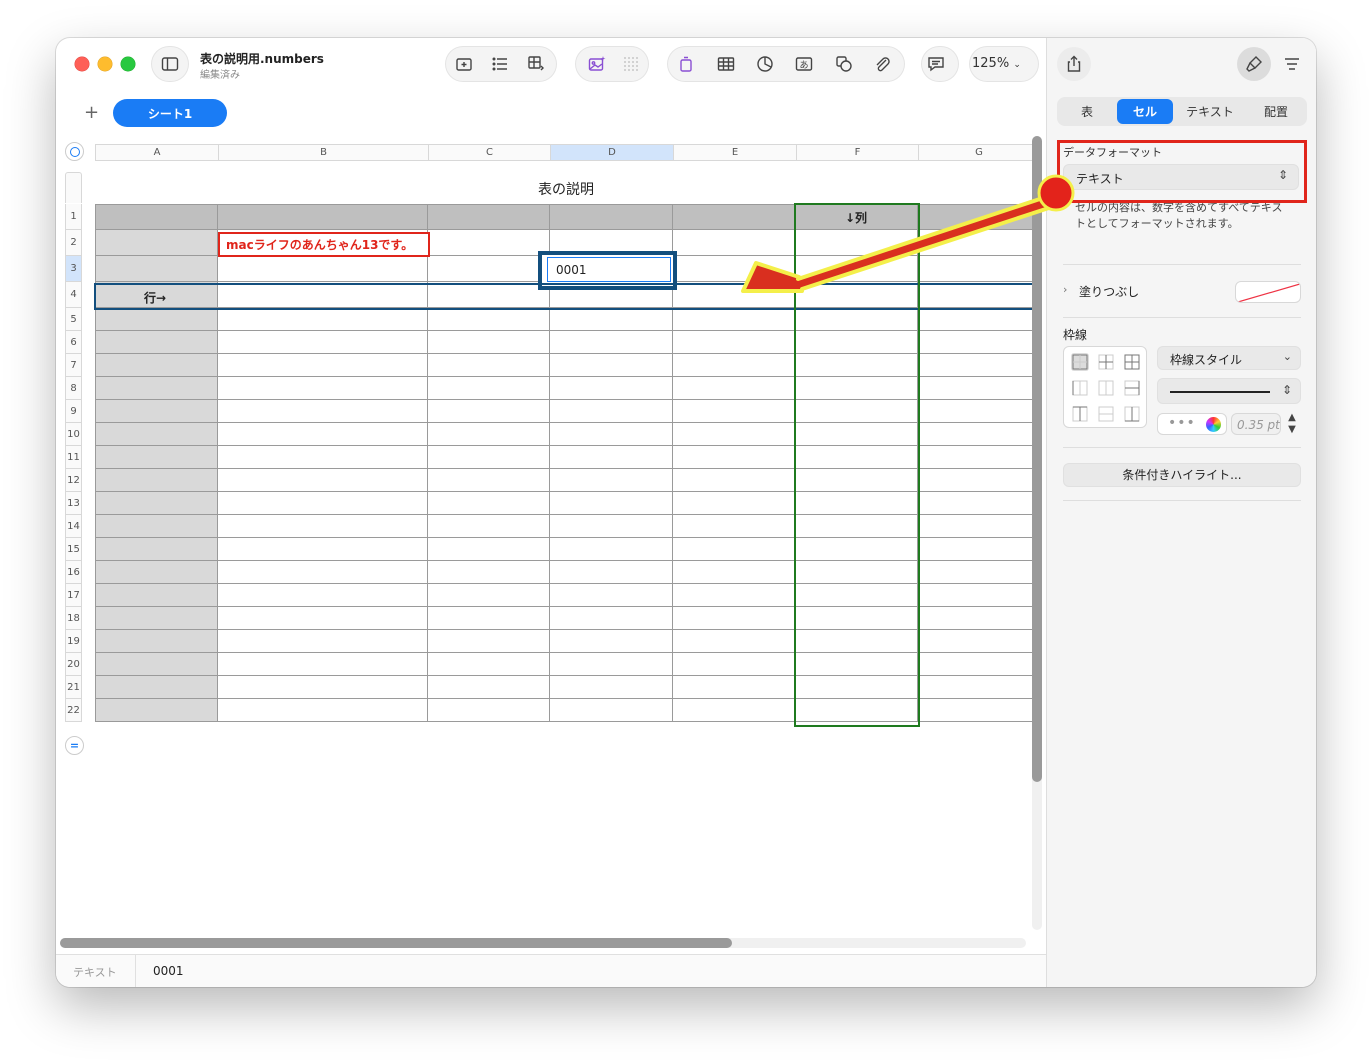 The height and width of the screenshot is (1061, 1372). I want to click on tab-text: テキスト, so click(1210, 111).